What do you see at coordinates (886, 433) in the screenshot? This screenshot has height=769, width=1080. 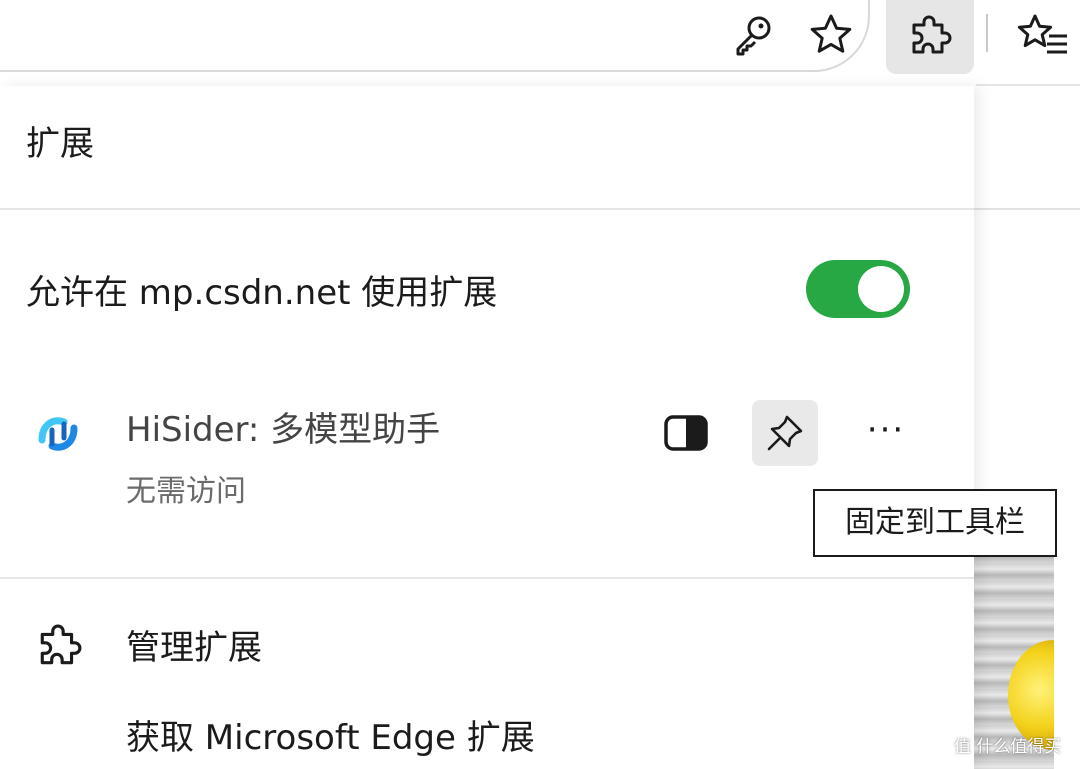 I see `more-options-button: ···` at bounding box center [886, 433].